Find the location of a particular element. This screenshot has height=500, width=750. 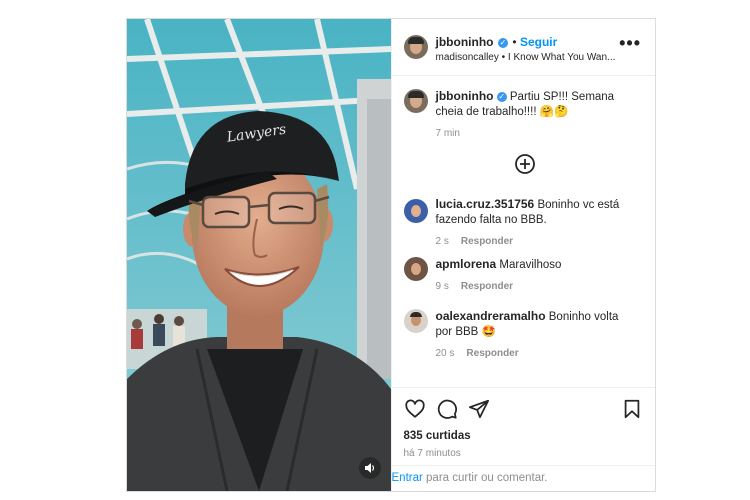

comment-time: 20 s is located at coordinates (445, 353).